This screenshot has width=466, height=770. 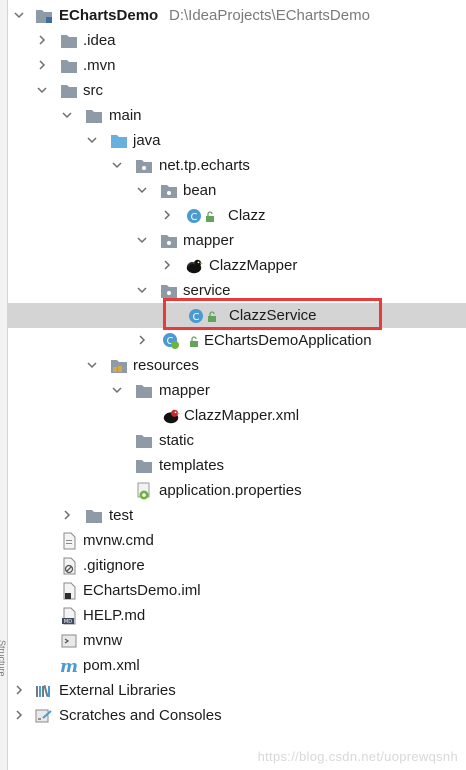 I want to click on tree-label: .gitignore, so click(x=114, y=565).